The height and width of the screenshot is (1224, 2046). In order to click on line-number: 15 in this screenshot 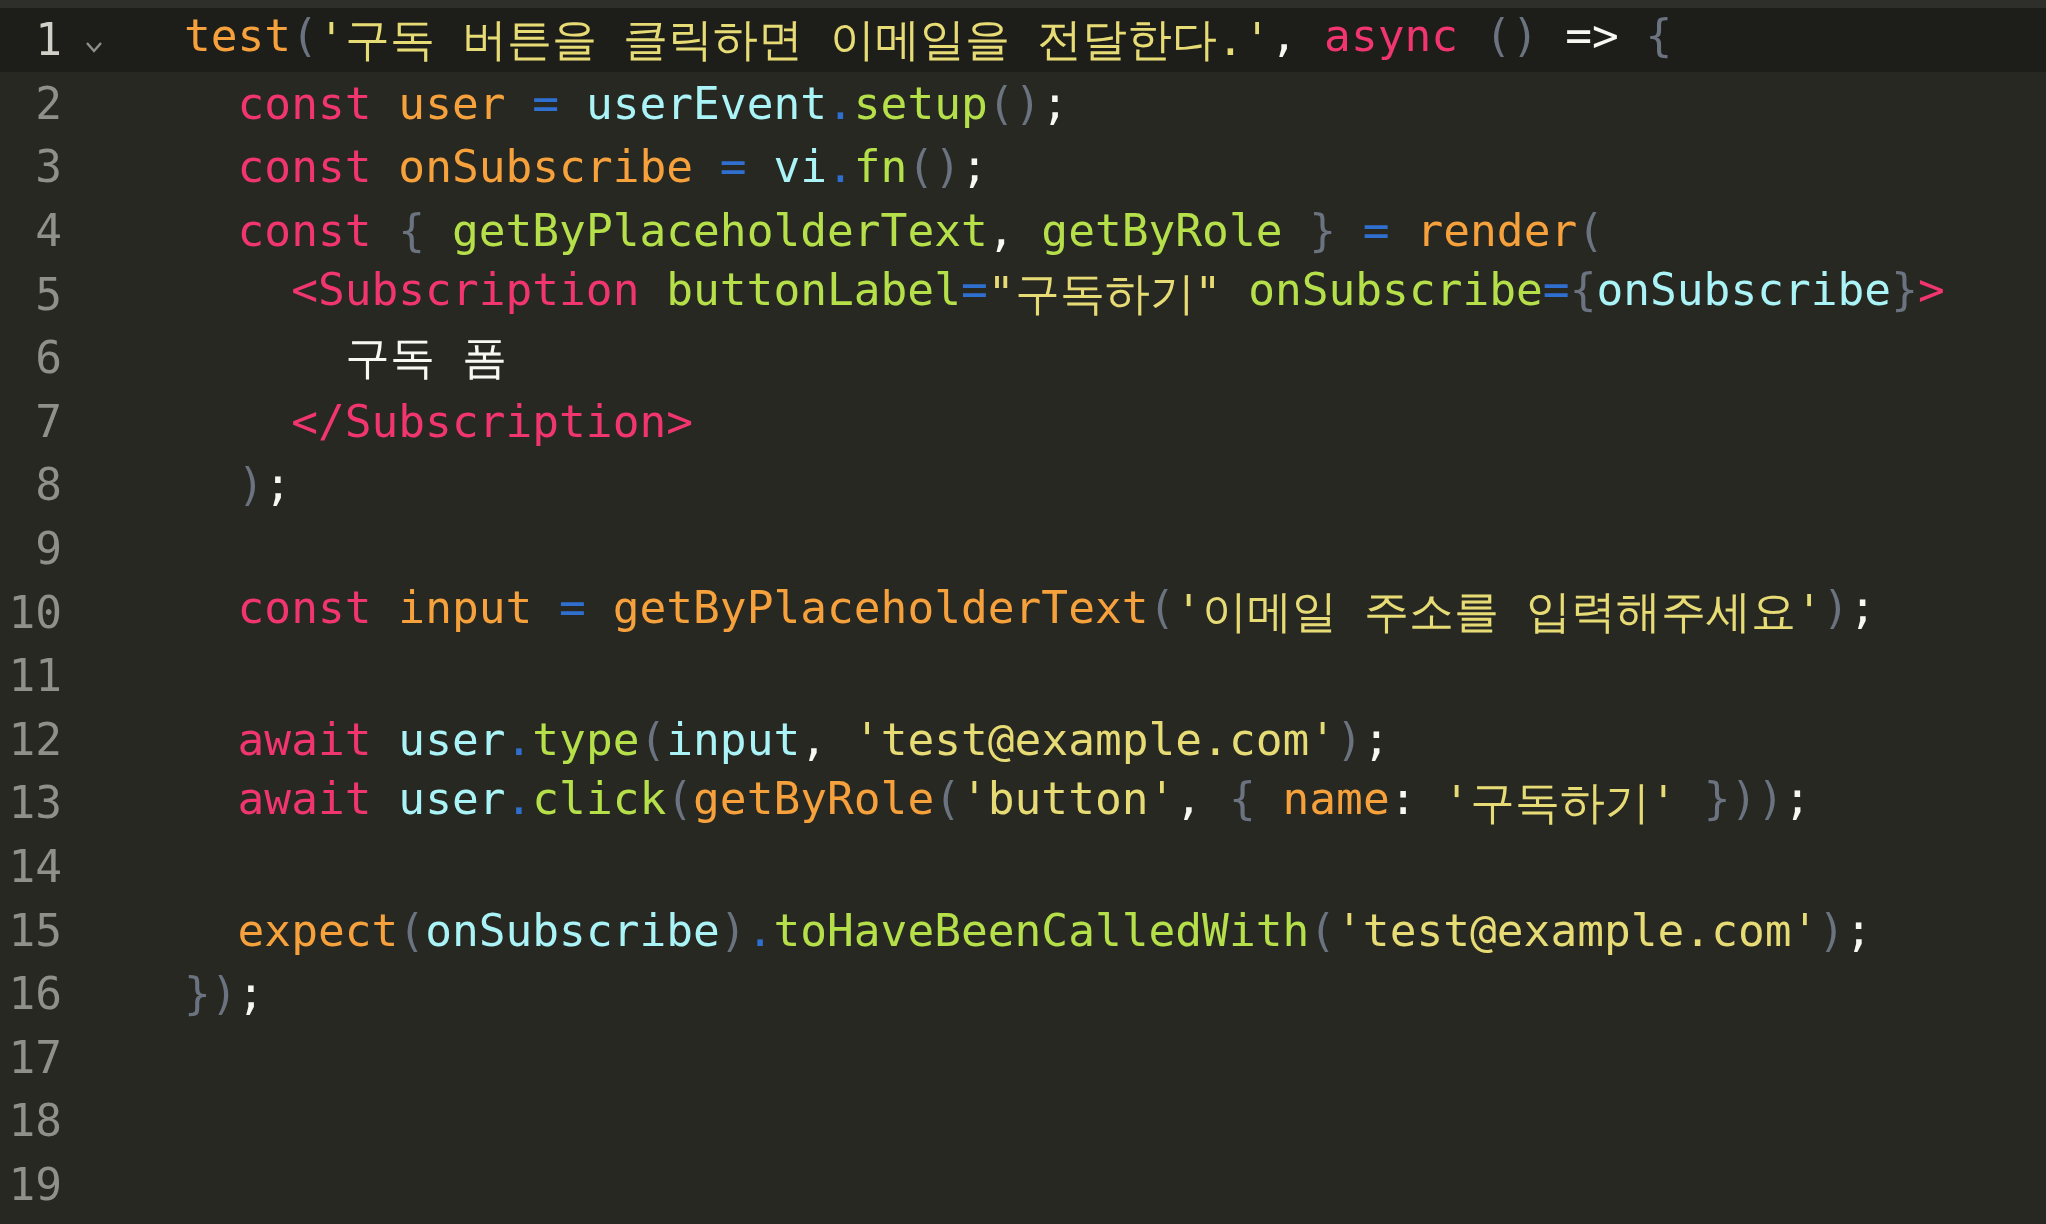, I will do `click(34, 930)`.